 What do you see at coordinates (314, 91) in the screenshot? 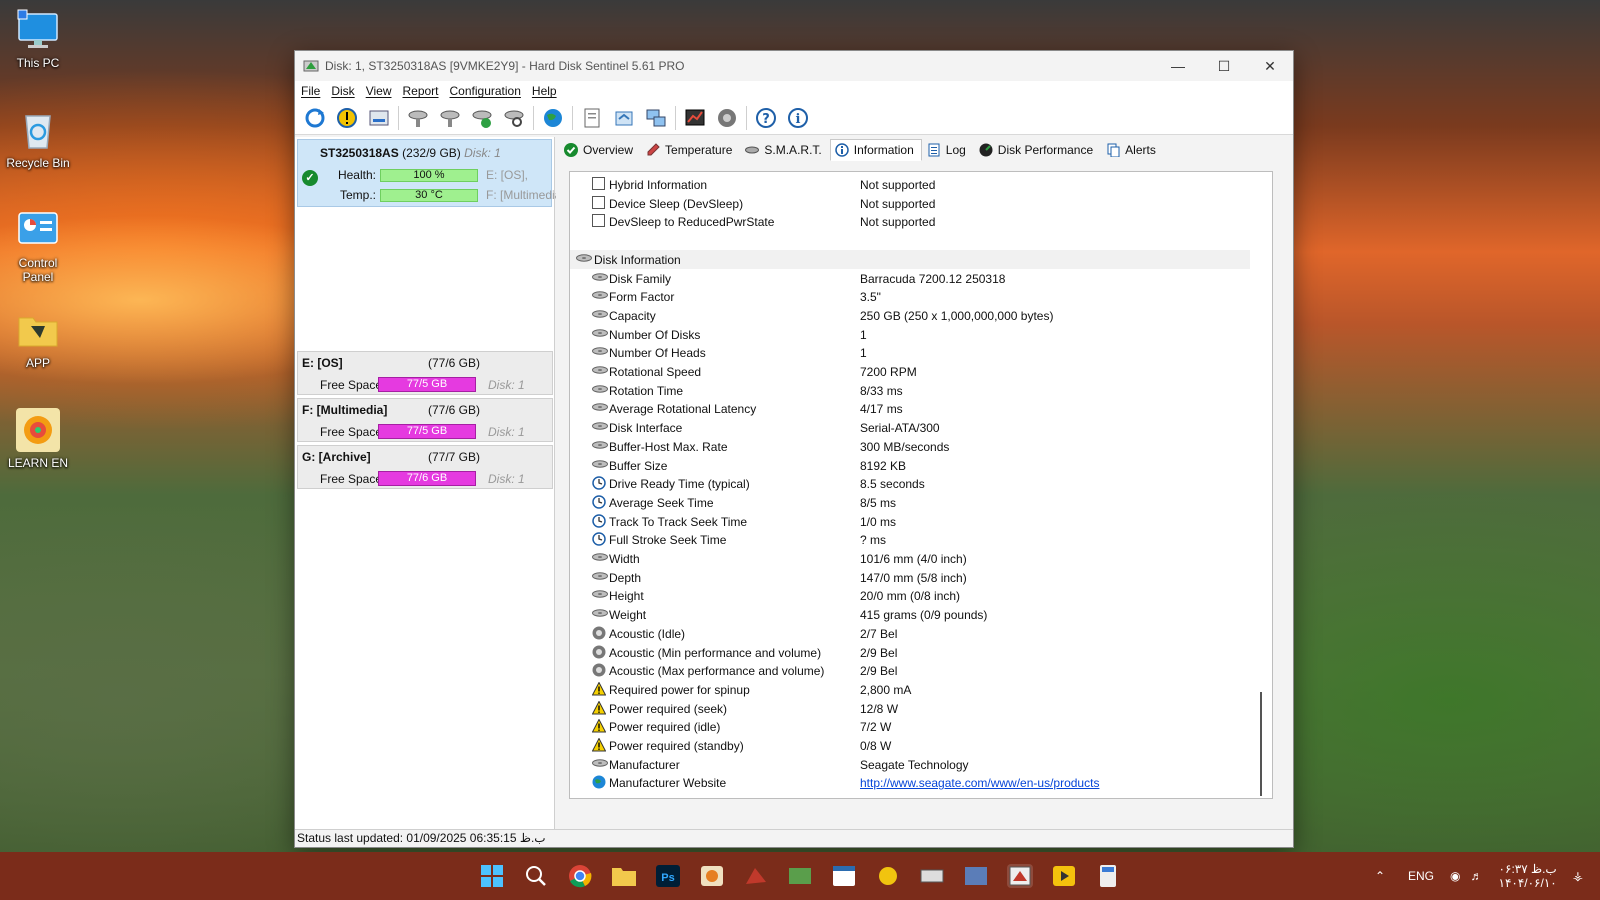
I see `menu-file: File` at bounding box center [314, 91].